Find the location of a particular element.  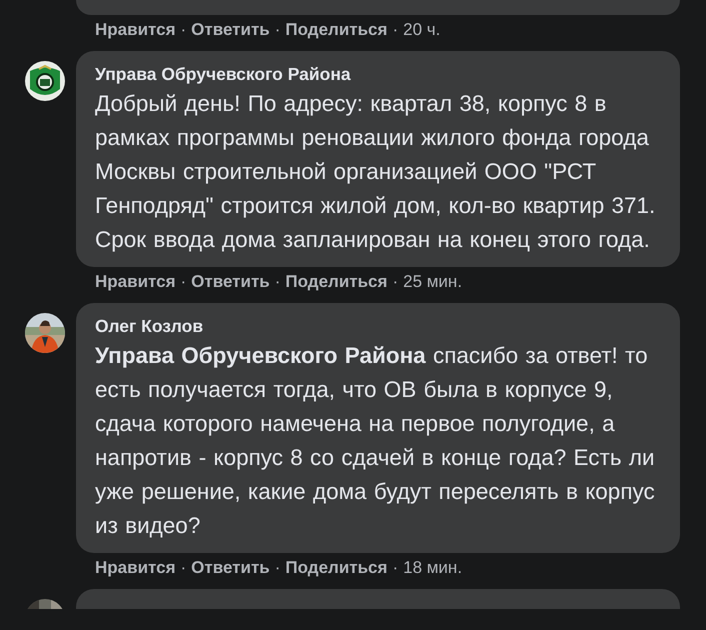

emblem-icon is located at coordinates (45, 81).